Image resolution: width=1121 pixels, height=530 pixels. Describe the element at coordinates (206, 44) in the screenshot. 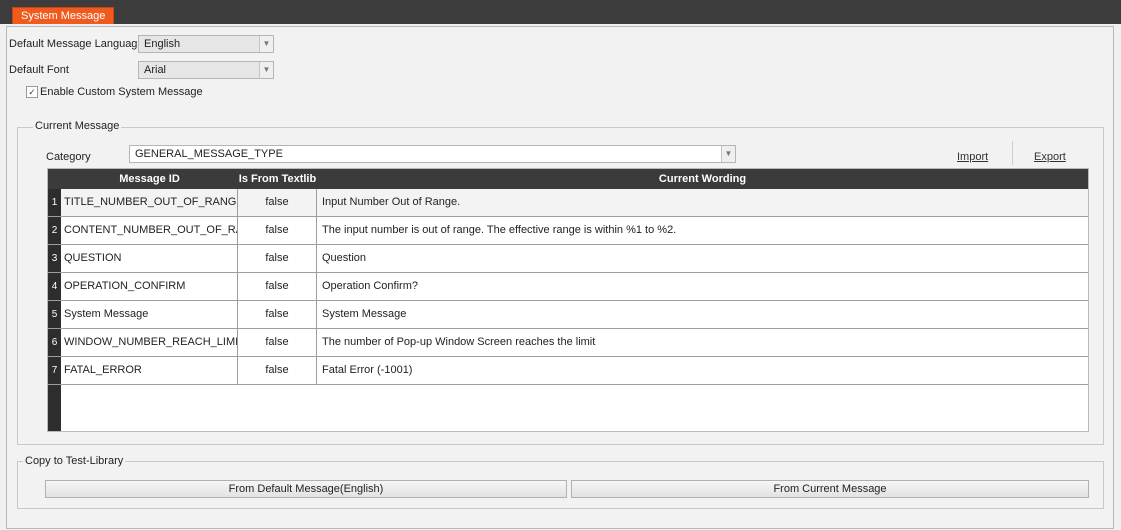

I see `language-select: English ▼` at that location.